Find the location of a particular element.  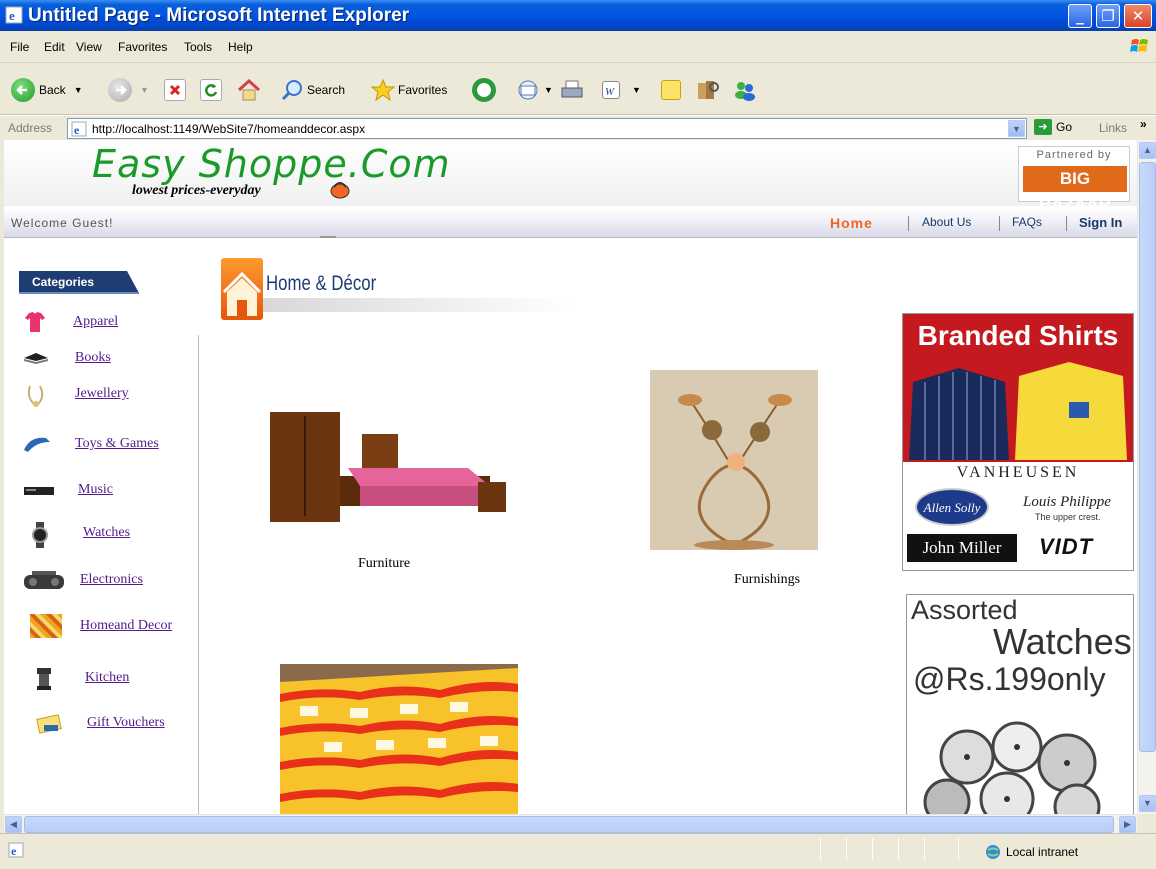

mail-button: ▼ is located at coordinates (534, 90).